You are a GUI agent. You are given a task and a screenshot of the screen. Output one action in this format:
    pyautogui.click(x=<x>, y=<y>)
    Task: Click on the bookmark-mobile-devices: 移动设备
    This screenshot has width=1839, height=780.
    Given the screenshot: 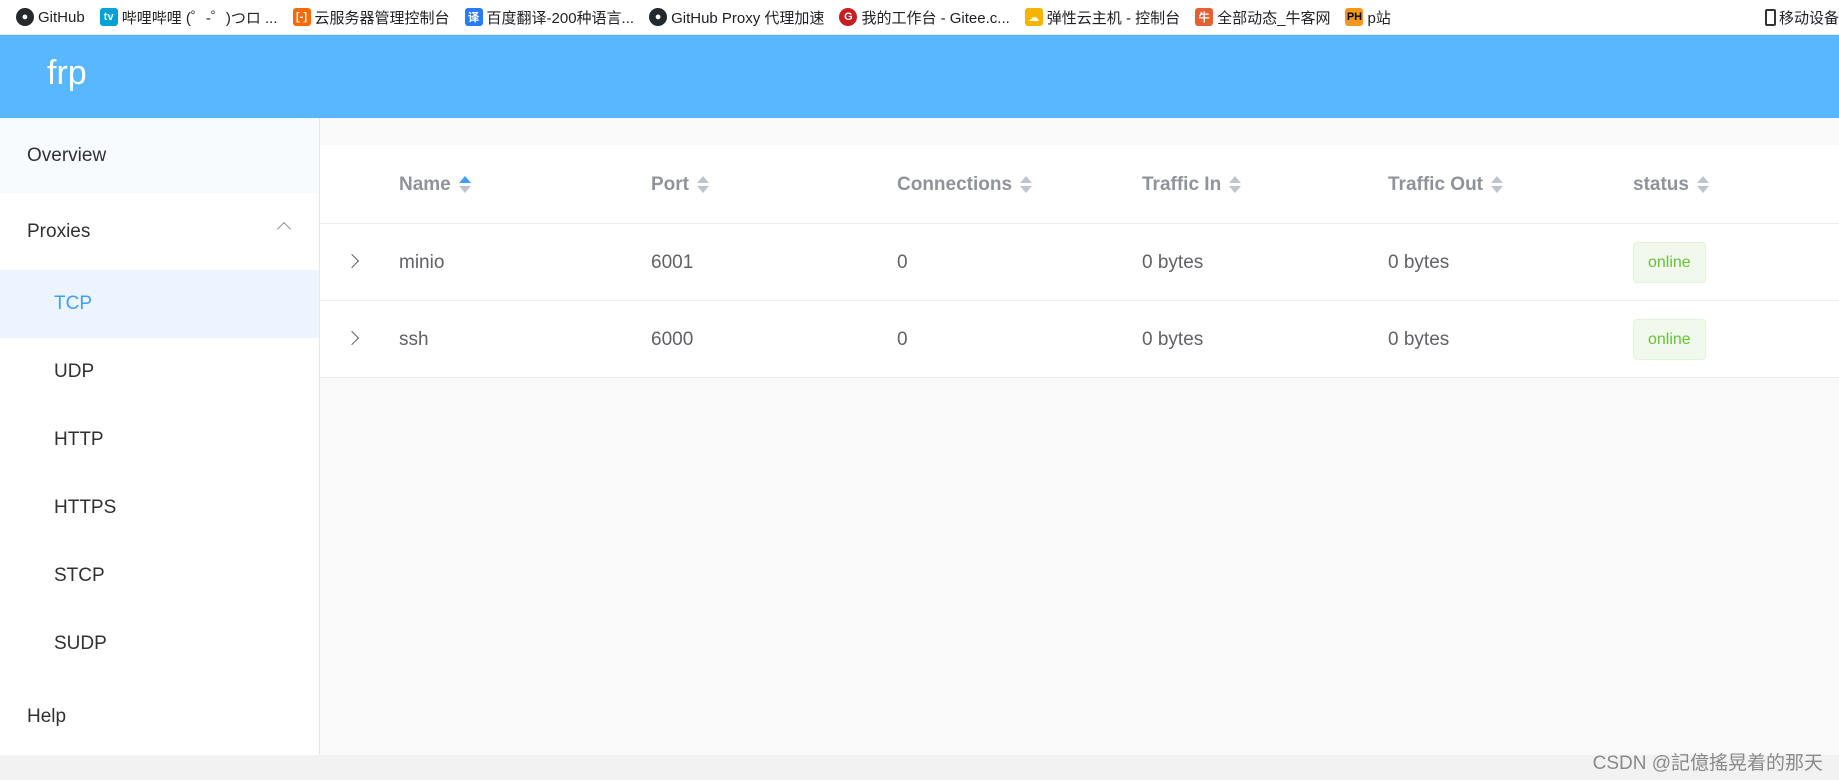 What is the action you would take?
    pyautogui.click(x=1799, y=17)
    